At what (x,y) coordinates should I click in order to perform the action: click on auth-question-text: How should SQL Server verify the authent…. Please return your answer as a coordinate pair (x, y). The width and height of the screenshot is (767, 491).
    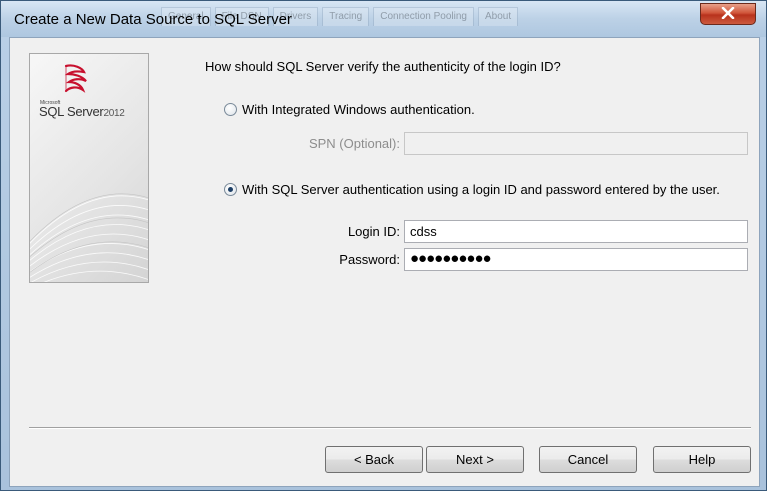
    Looking at the image, I should click on (383, 66).